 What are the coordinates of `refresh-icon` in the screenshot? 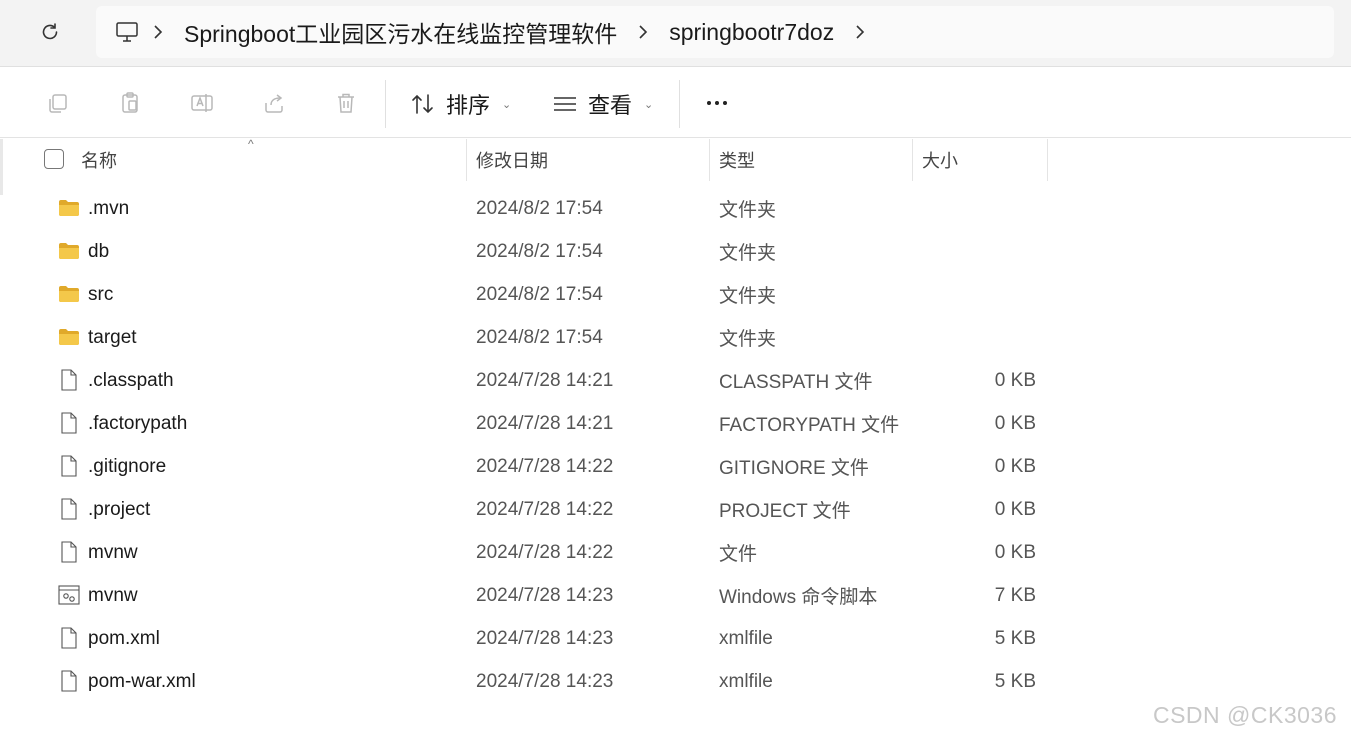 It's located at (50, 32).